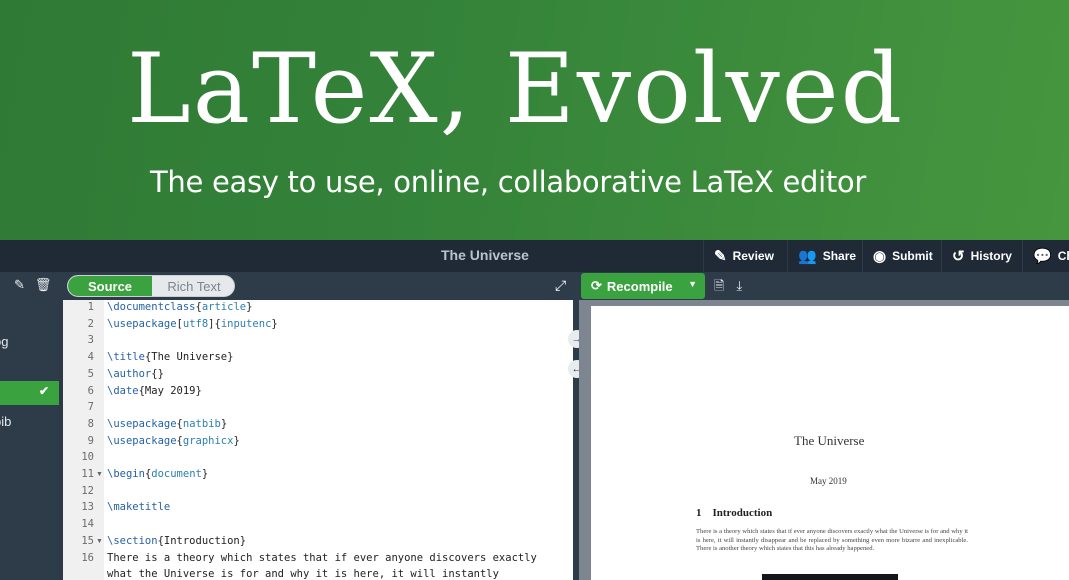  Describe the element at coordinates (179, 307) in the screenshot. I see `code-line: \documentclass{article}` at that location.